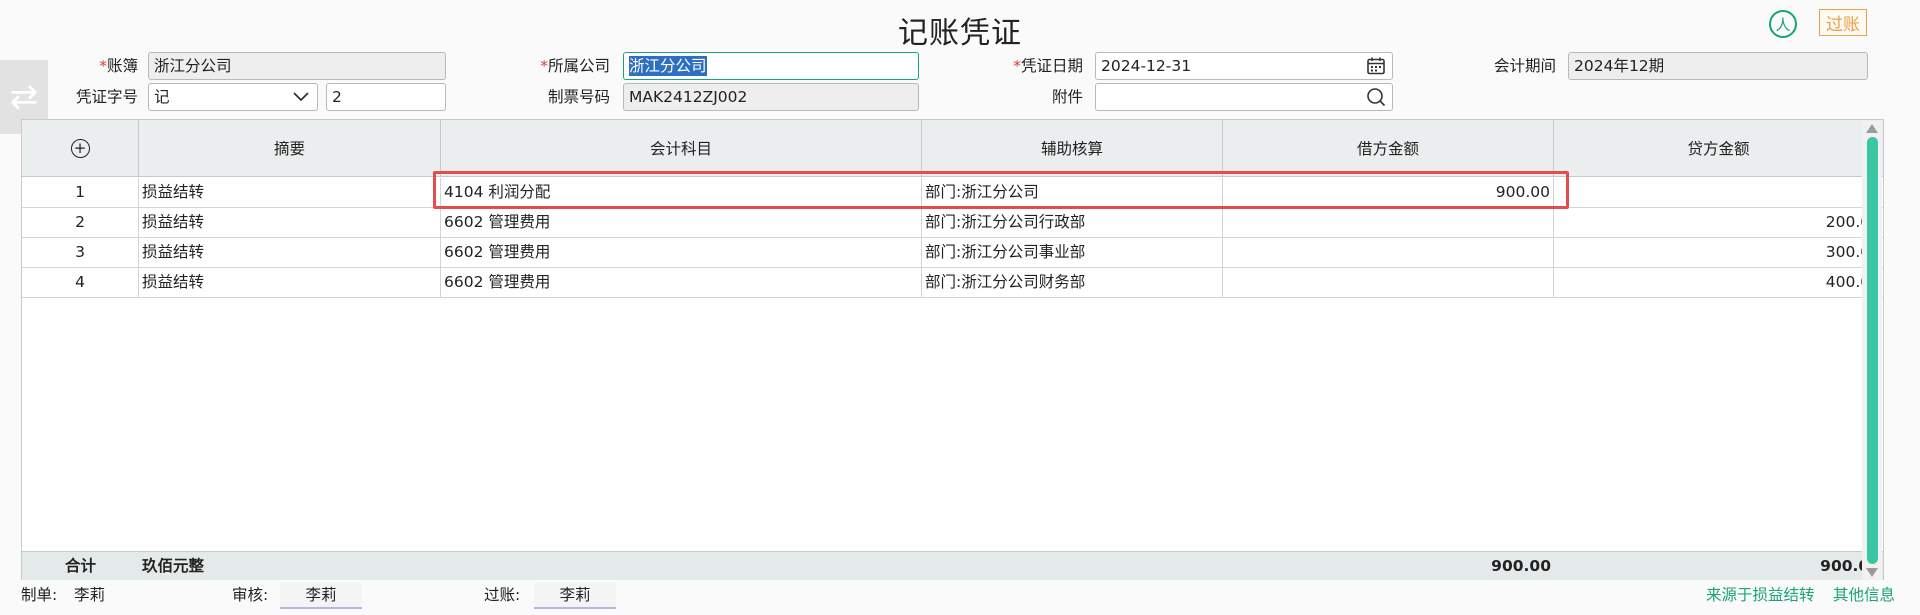  I want to click on posted-badge: 过账, so click(1843, 22).